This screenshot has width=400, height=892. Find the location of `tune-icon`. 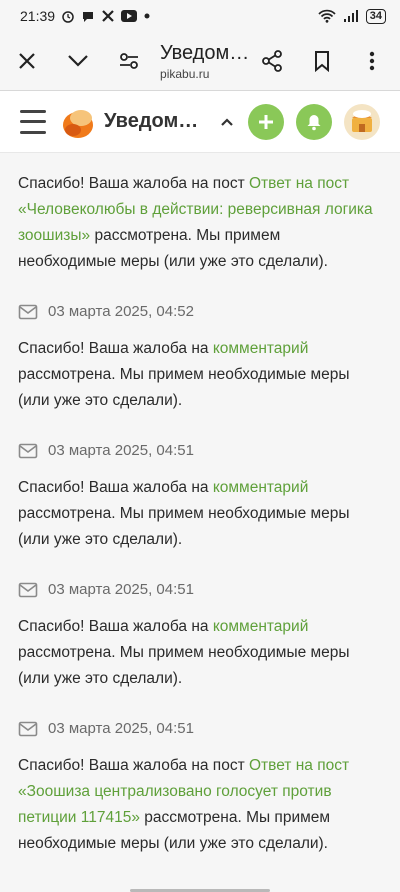

tune-icon is located at coordinates (128, 61).